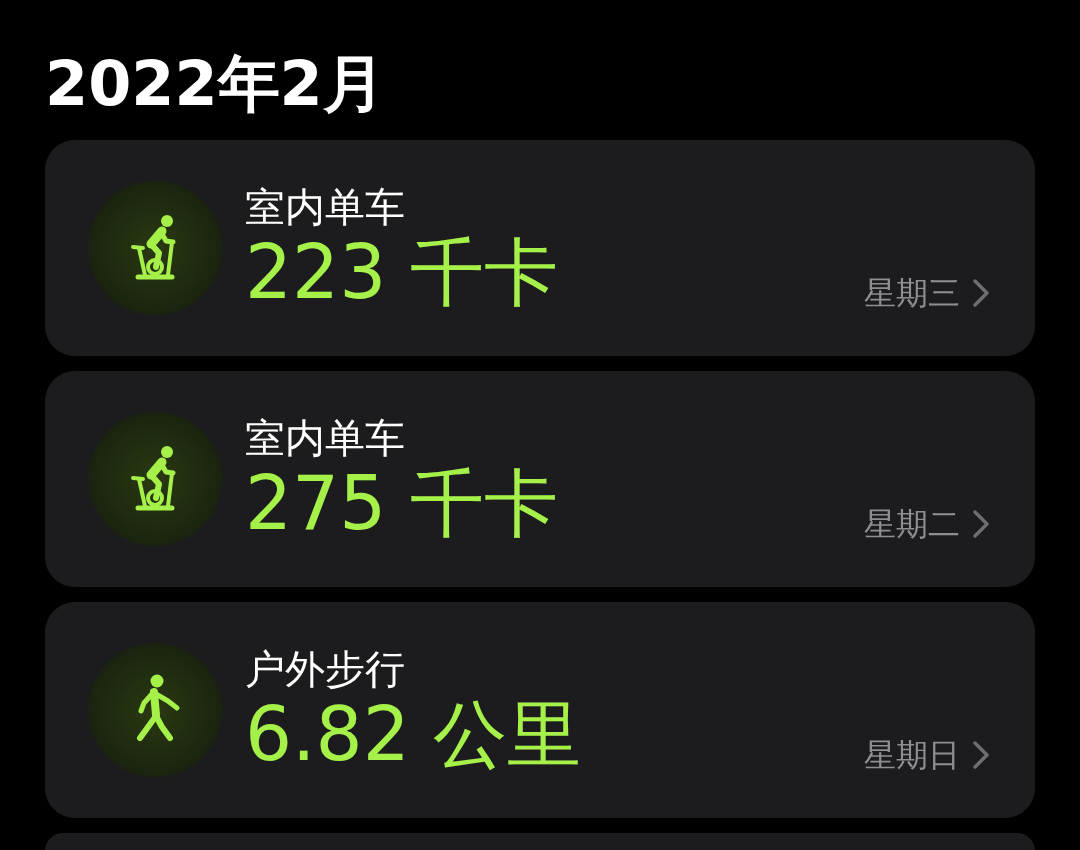 The height and width of the screenshot is (850, 1080). Describe the element at coordinates (540, 841) in the screenshot. I see `workout-card` at that location.